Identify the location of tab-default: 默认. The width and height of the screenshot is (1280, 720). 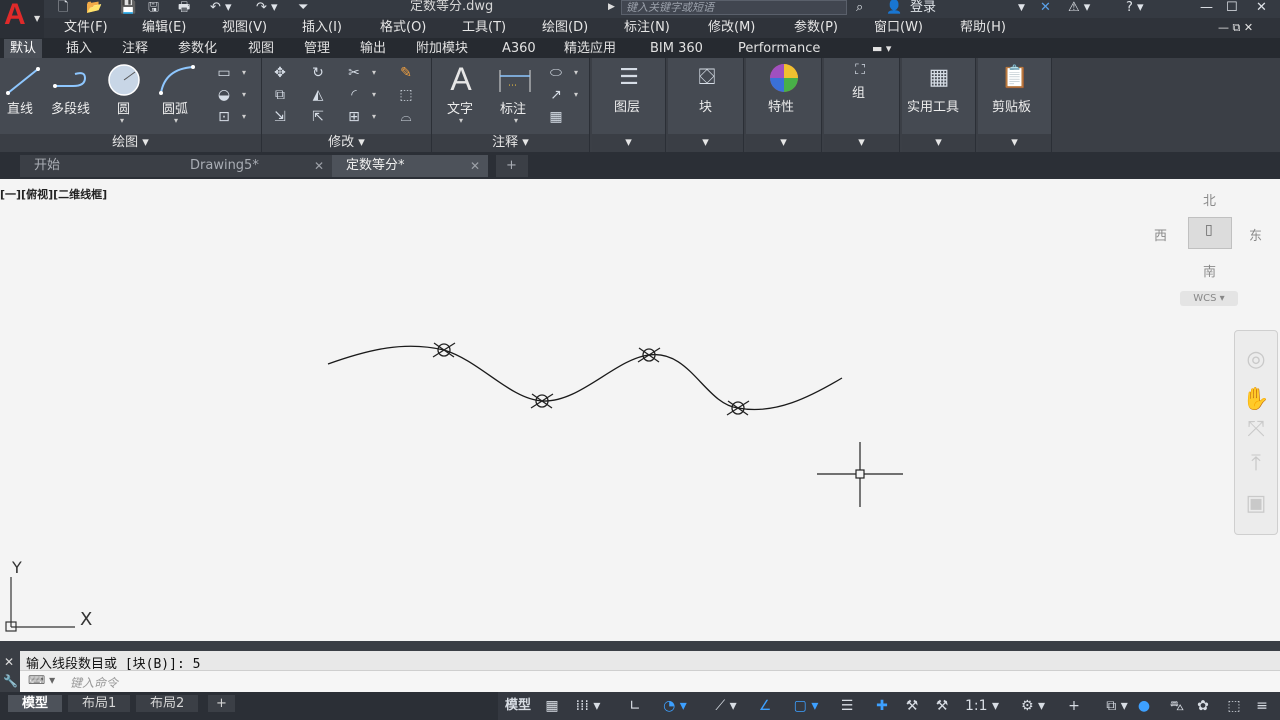
(23, 48).